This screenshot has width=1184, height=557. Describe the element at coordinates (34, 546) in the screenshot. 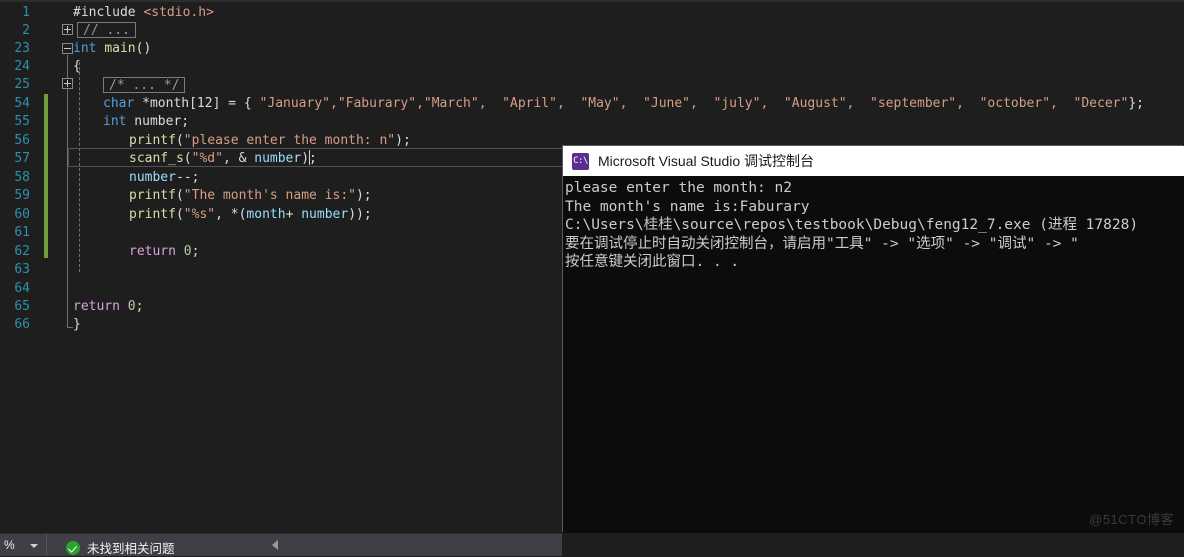

I see `chevron-down-icon` at that location.